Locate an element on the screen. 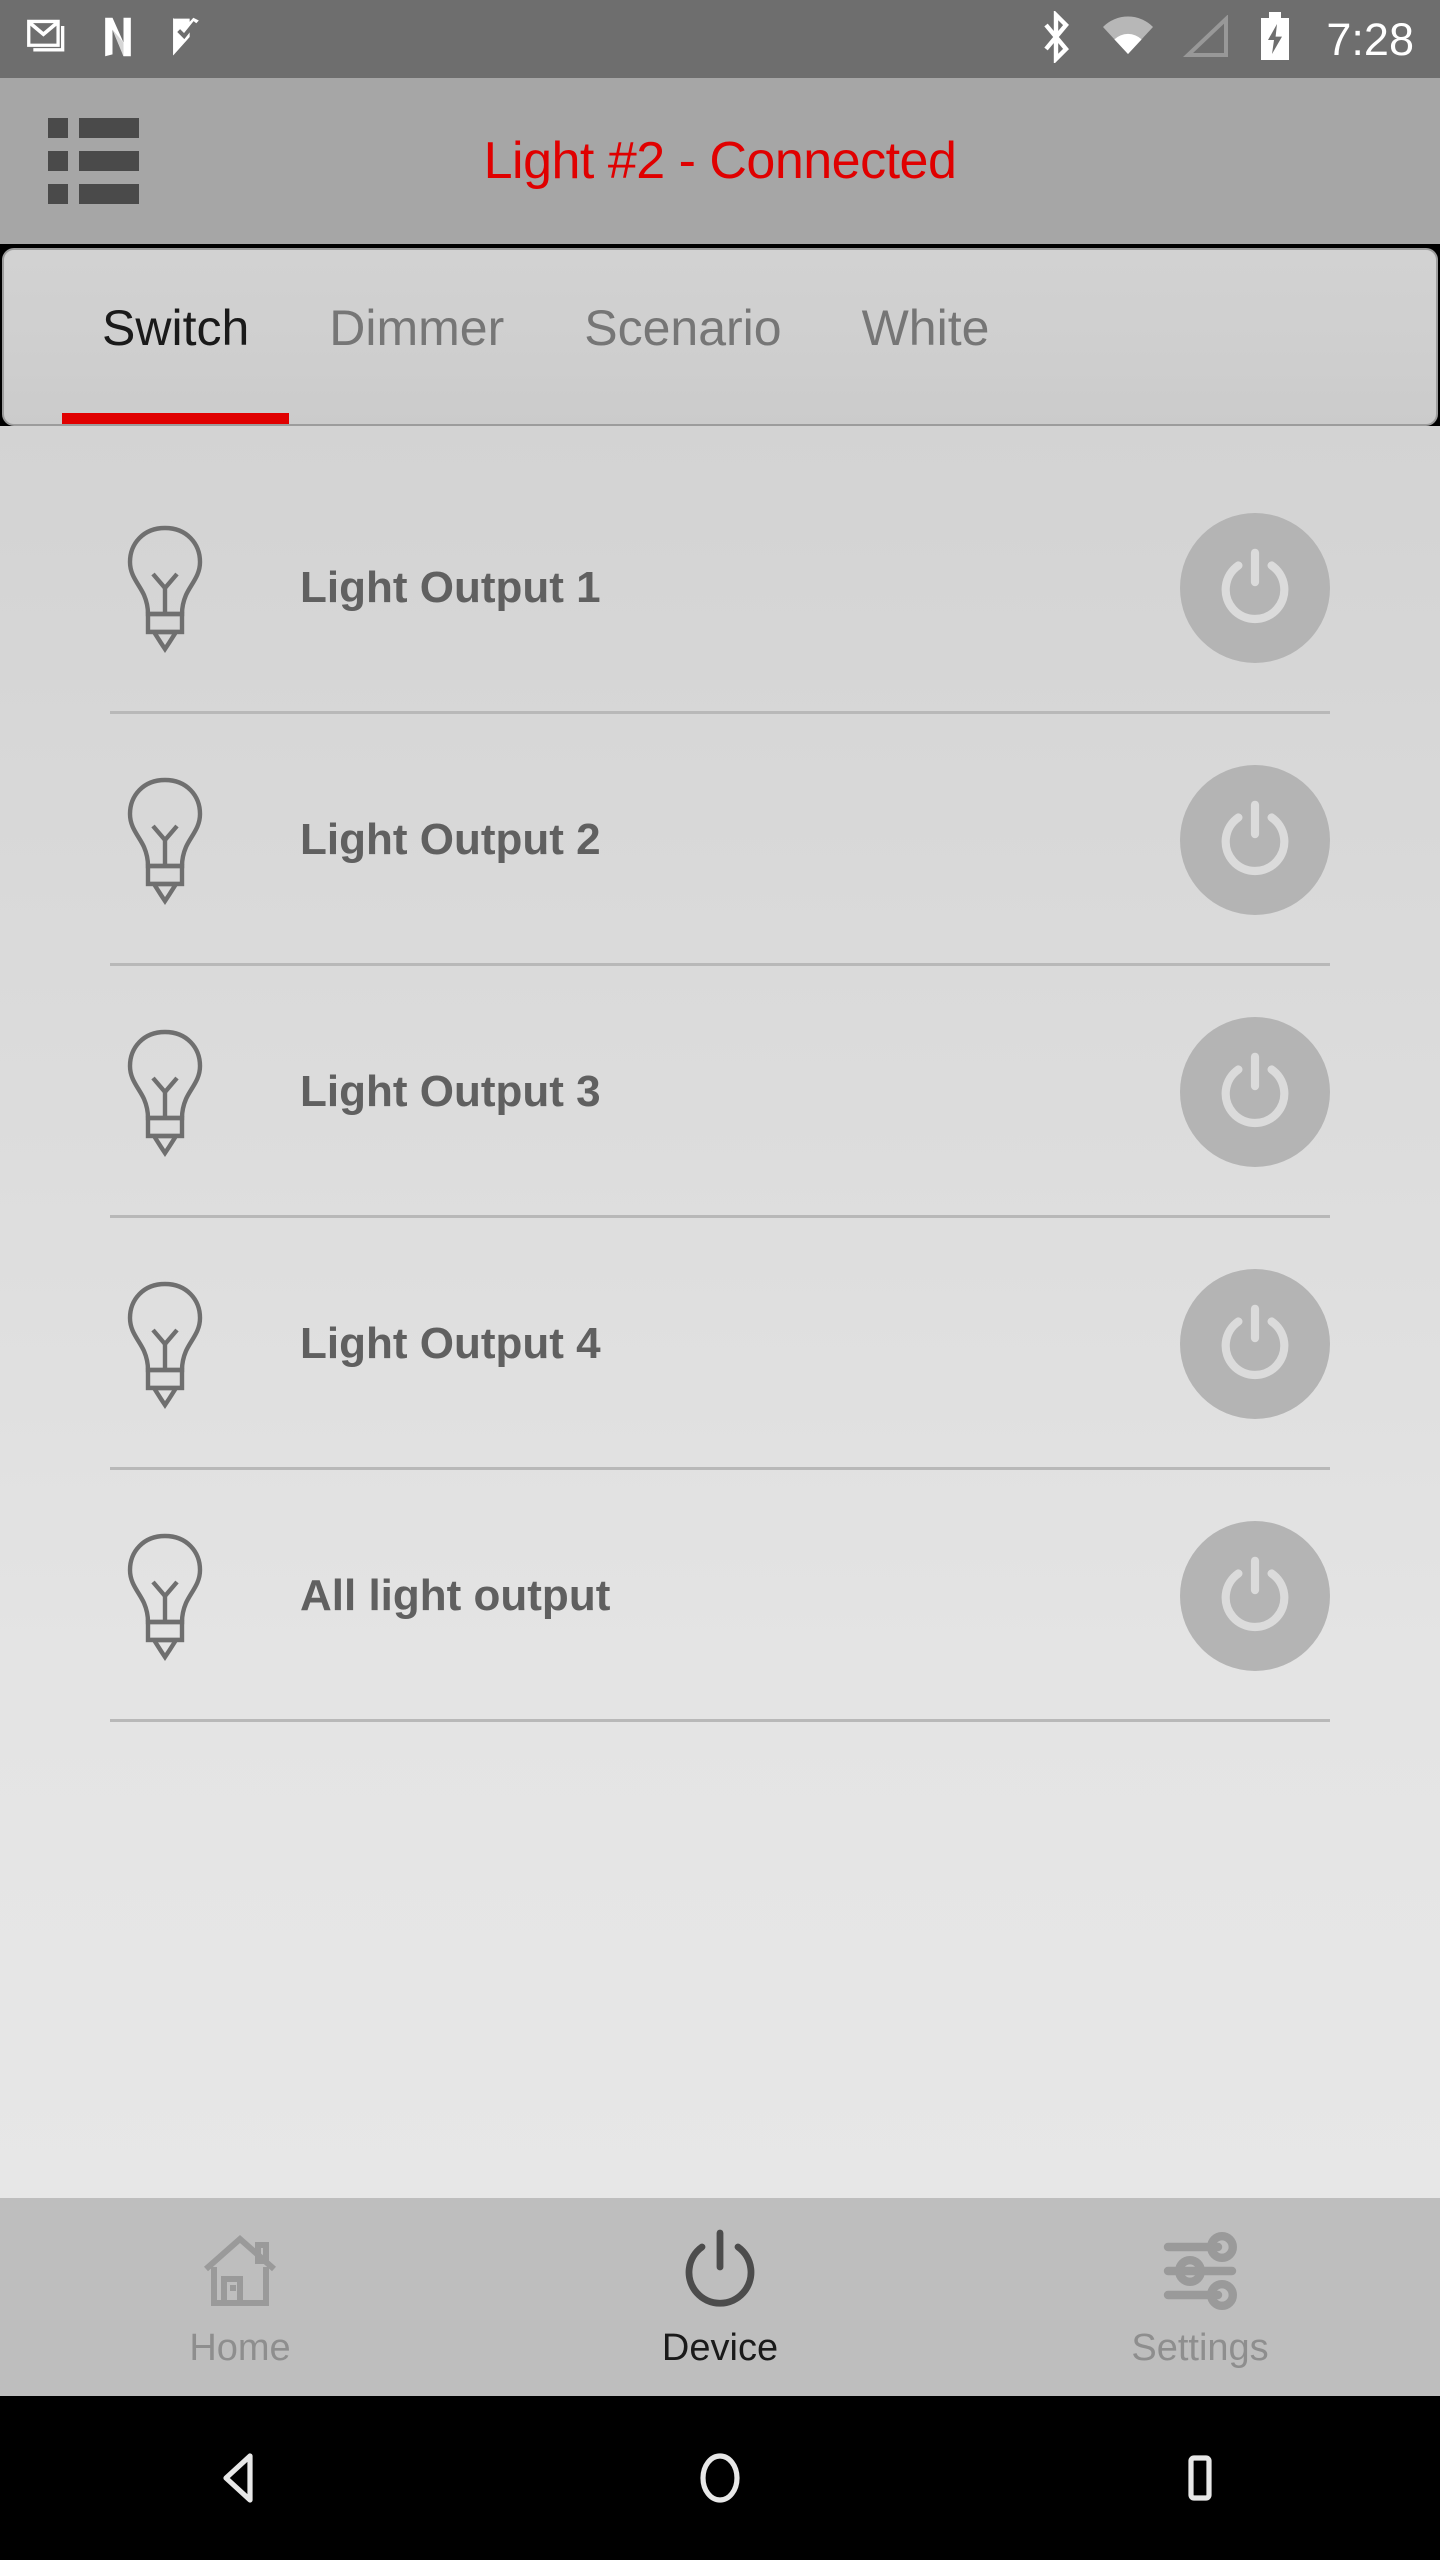  status-bar: 7:28 is located at coordinates (720, 39).